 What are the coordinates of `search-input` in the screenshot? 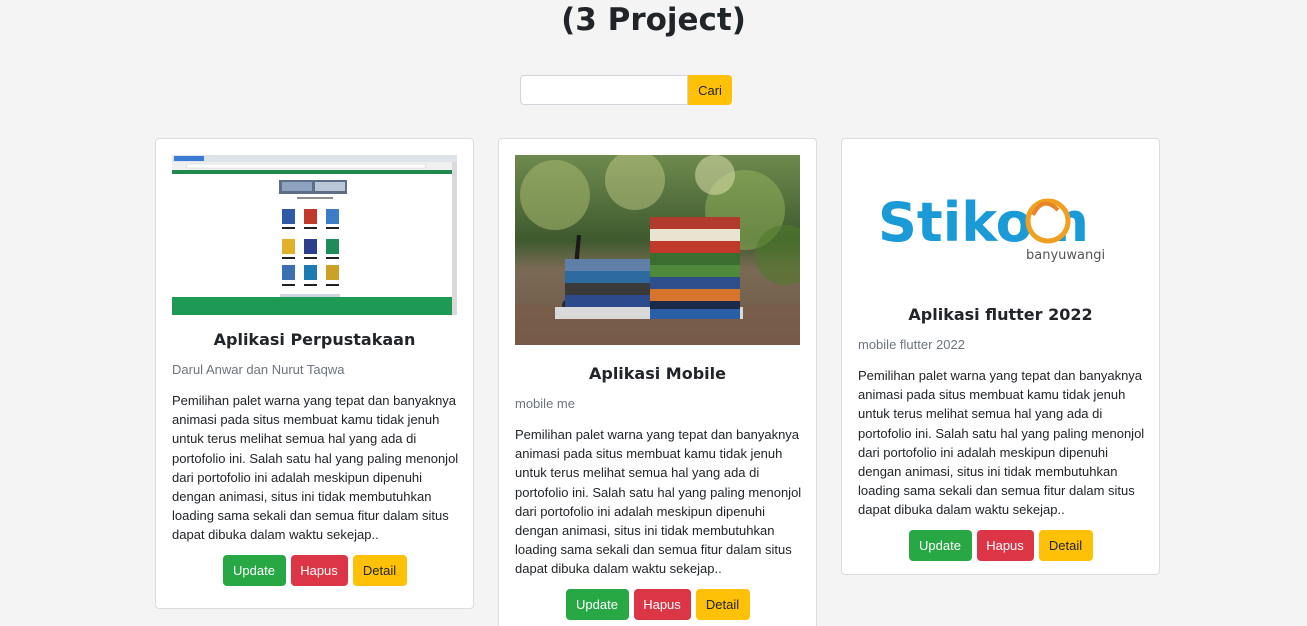 It's located at (604, 90).